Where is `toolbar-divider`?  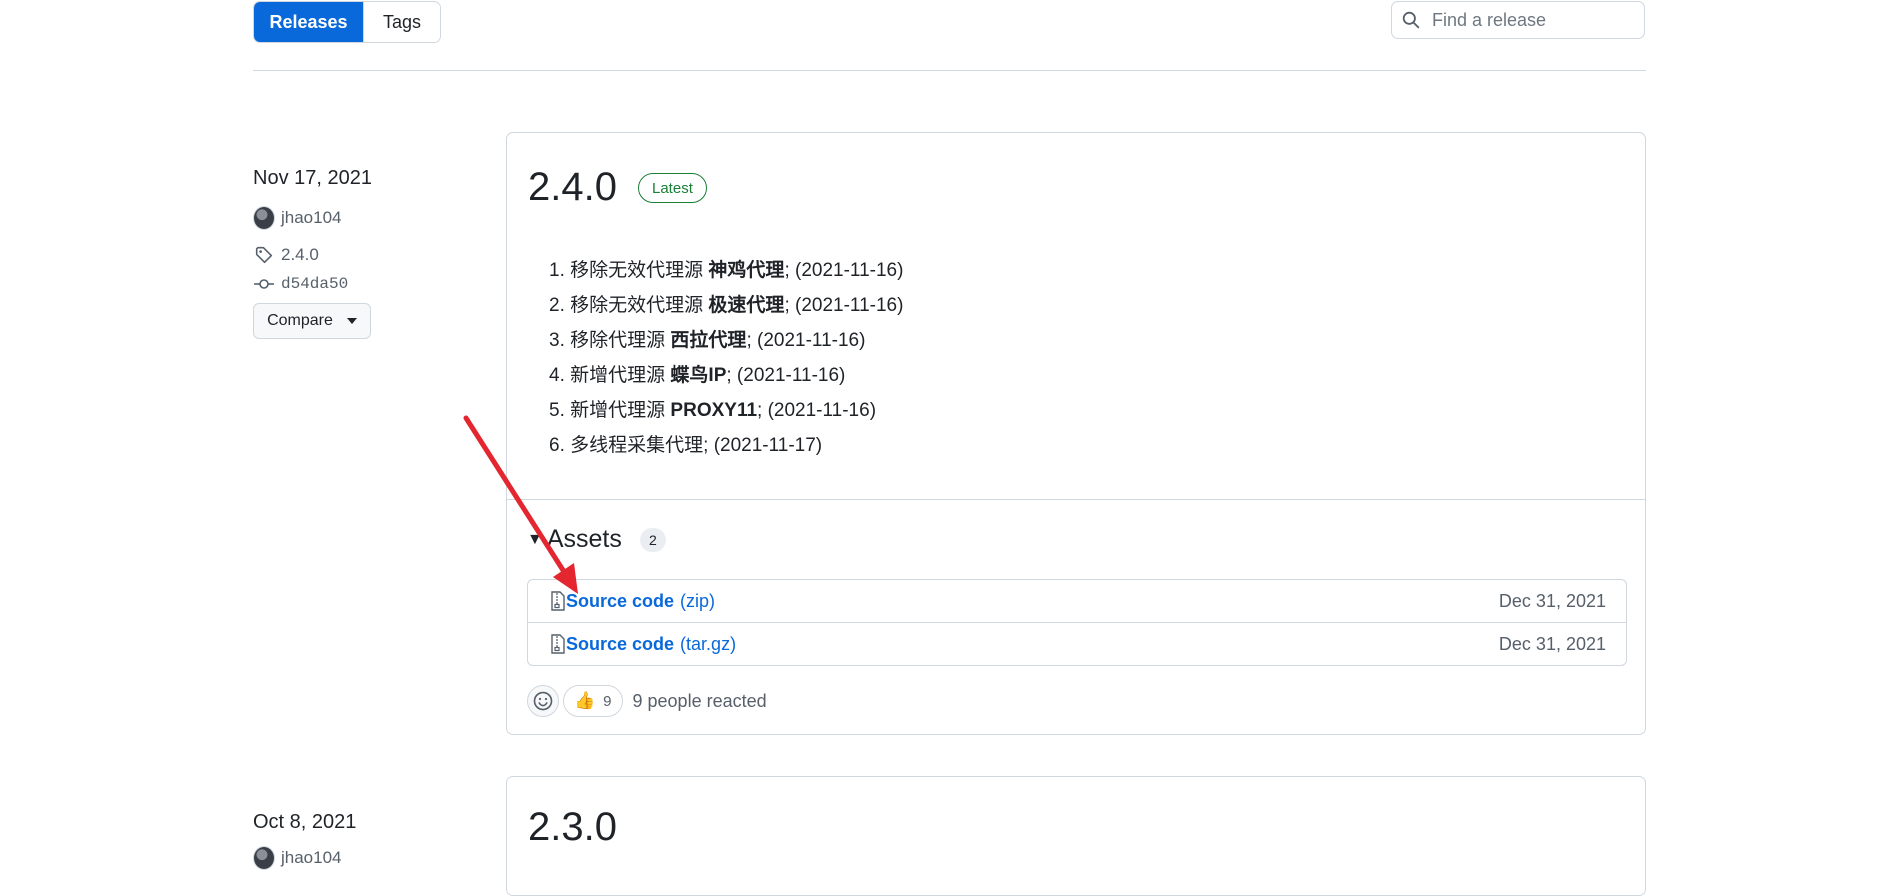
toolbar-divider is located at coordinates (949, 70).